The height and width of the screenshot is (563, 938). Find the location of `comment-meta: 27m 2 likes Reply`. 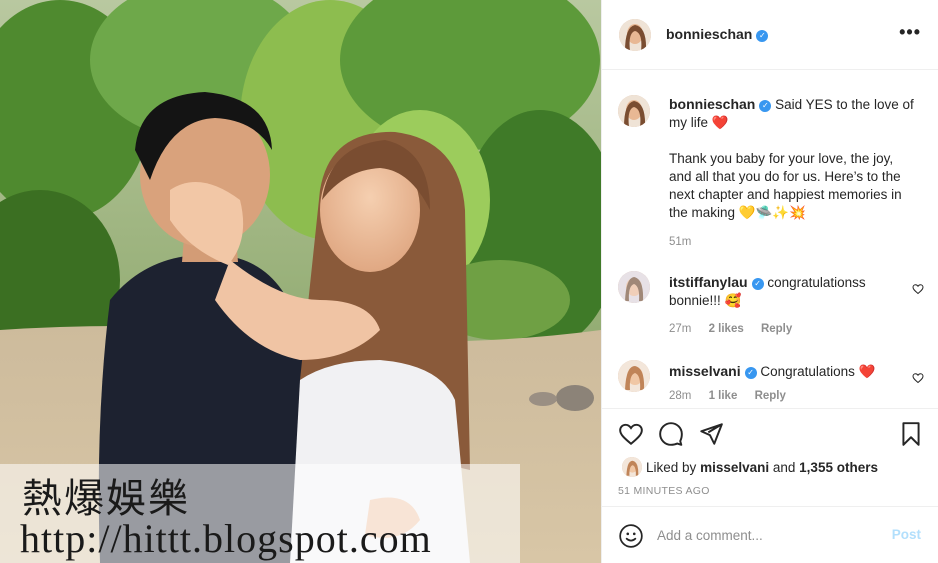

comment-meta: 27m 2 likes Reply is located at coordinates (737, 329).